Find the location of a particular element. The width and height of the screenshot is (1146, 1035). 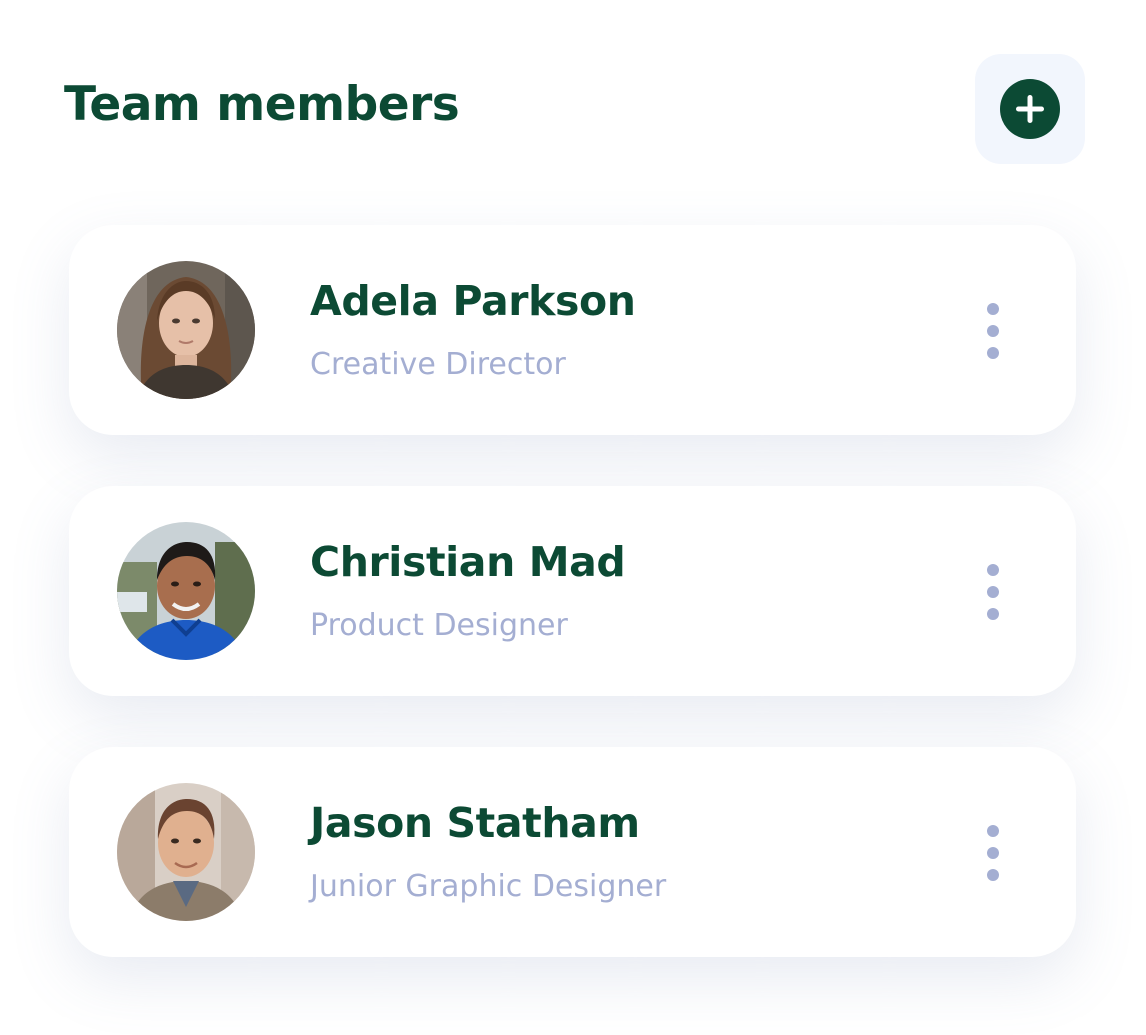

member-role: Product Designer is located at coordinates (439, 625).